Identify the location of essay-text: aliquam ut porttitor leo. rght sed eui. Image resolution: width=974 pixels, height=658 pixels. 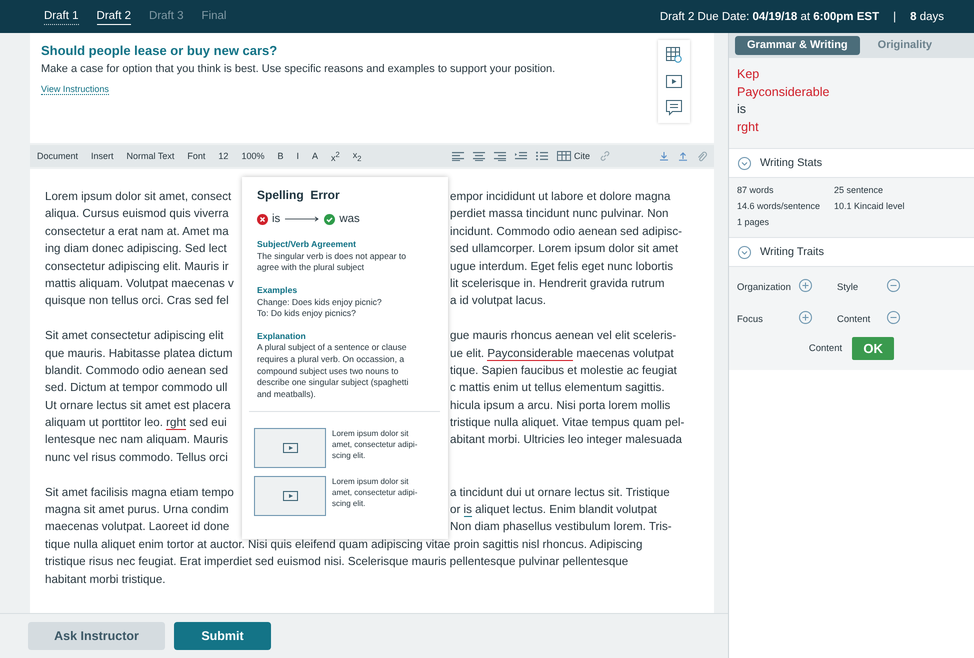
(136, 423).